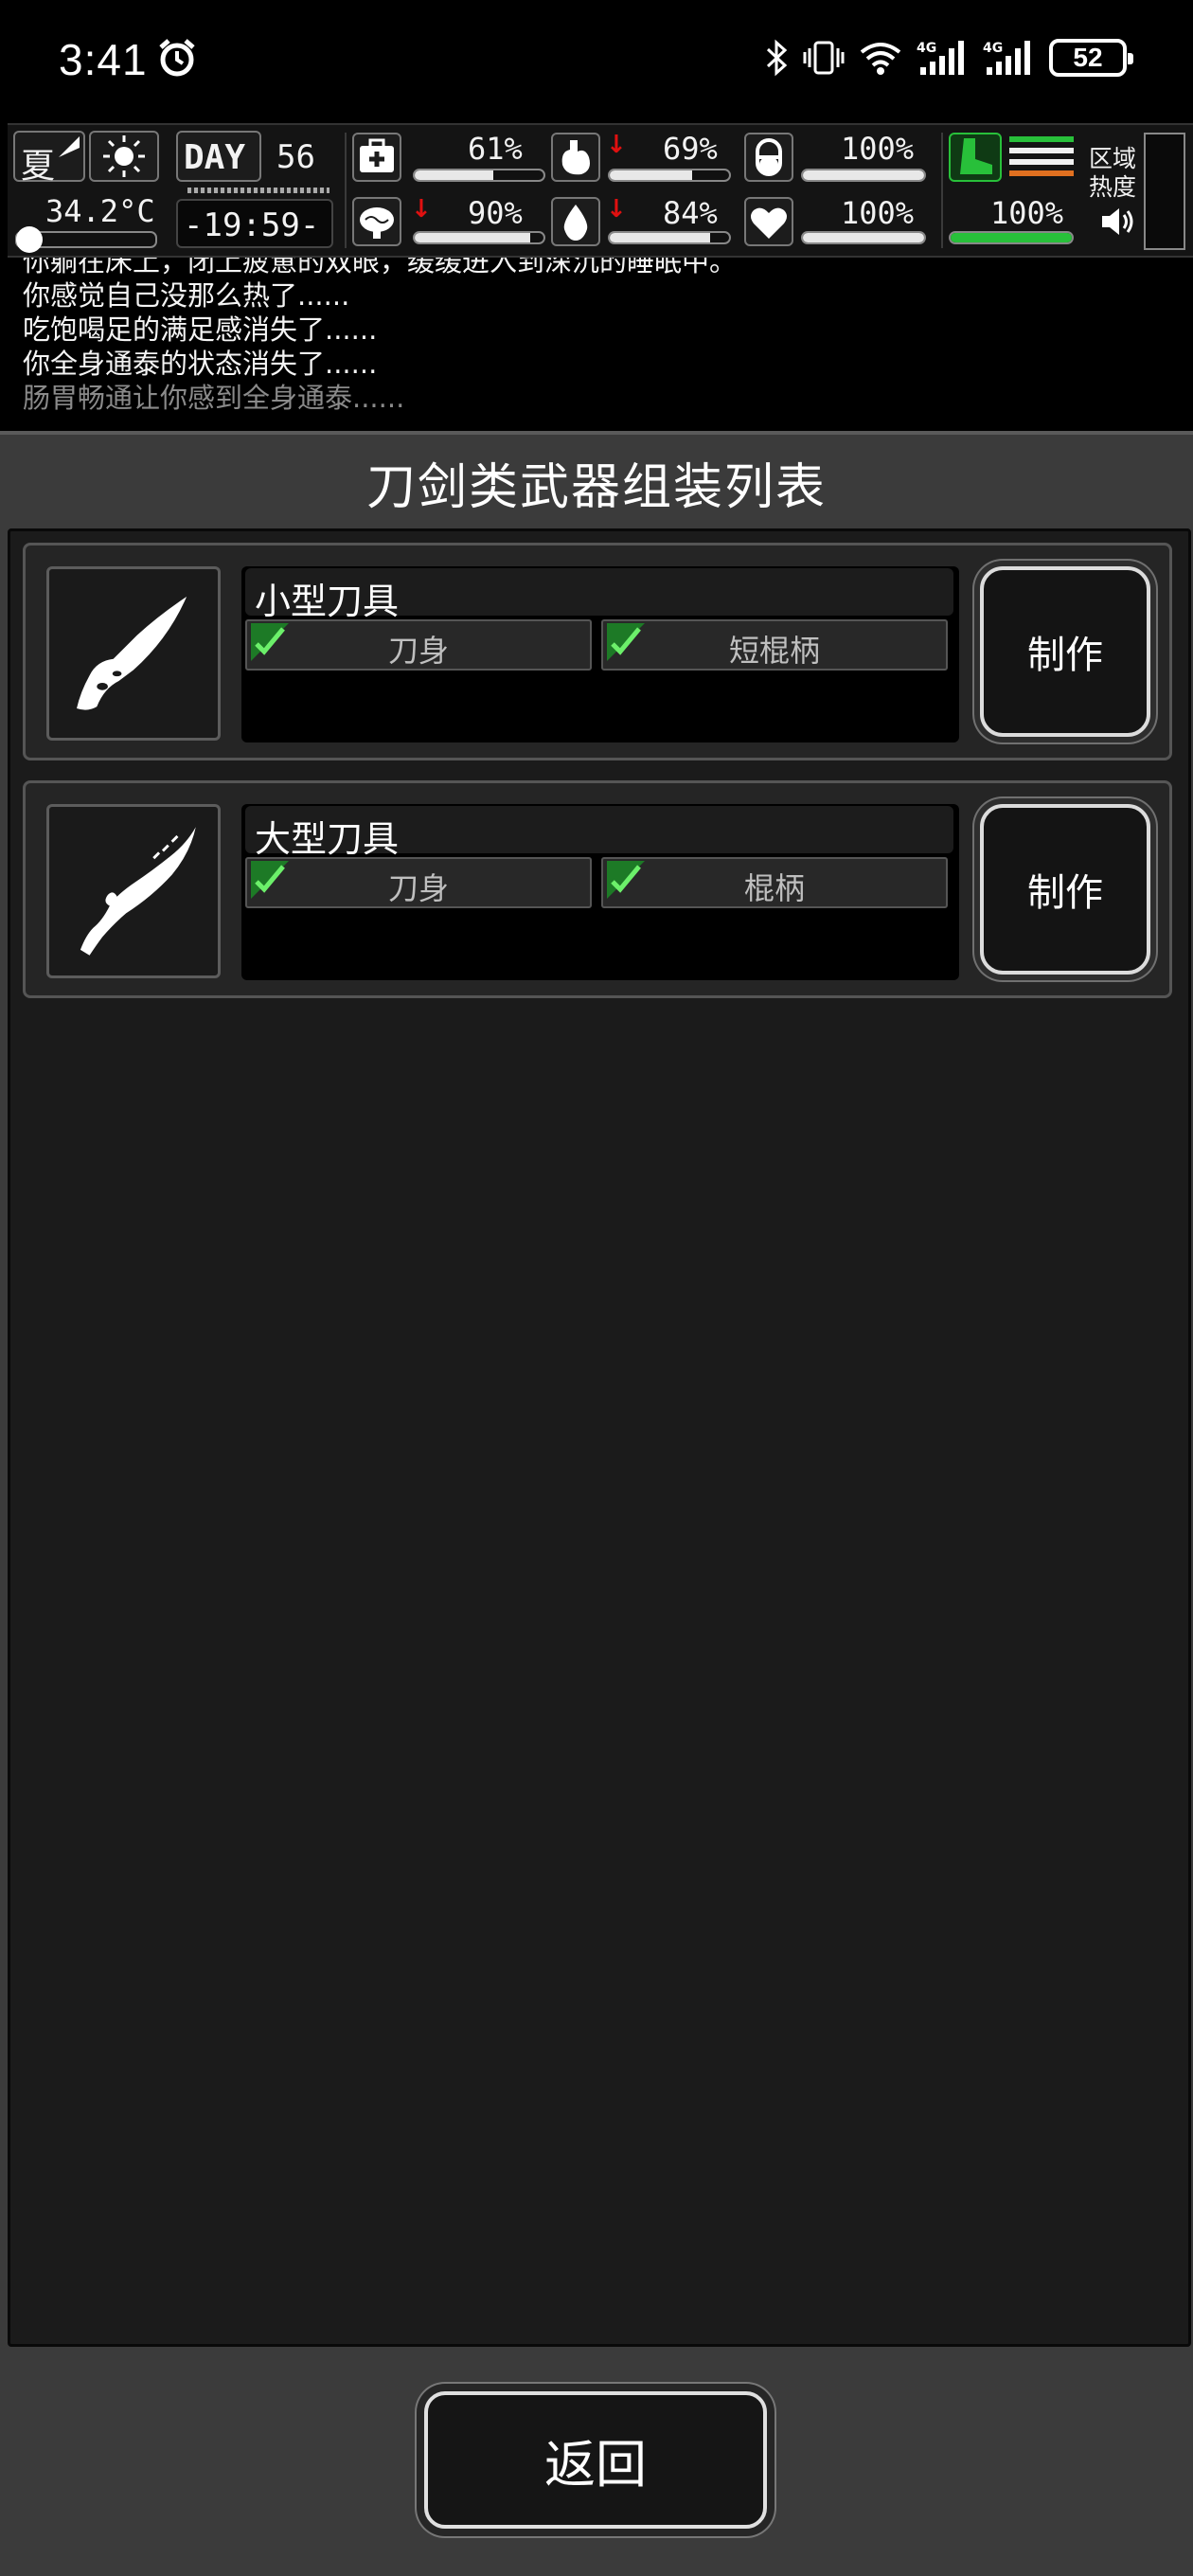  What do you see at coordinates (616, 209) in the screenshot?
I see `thirst-decreasing-icon: ↓` at bounding box center [616, 209].